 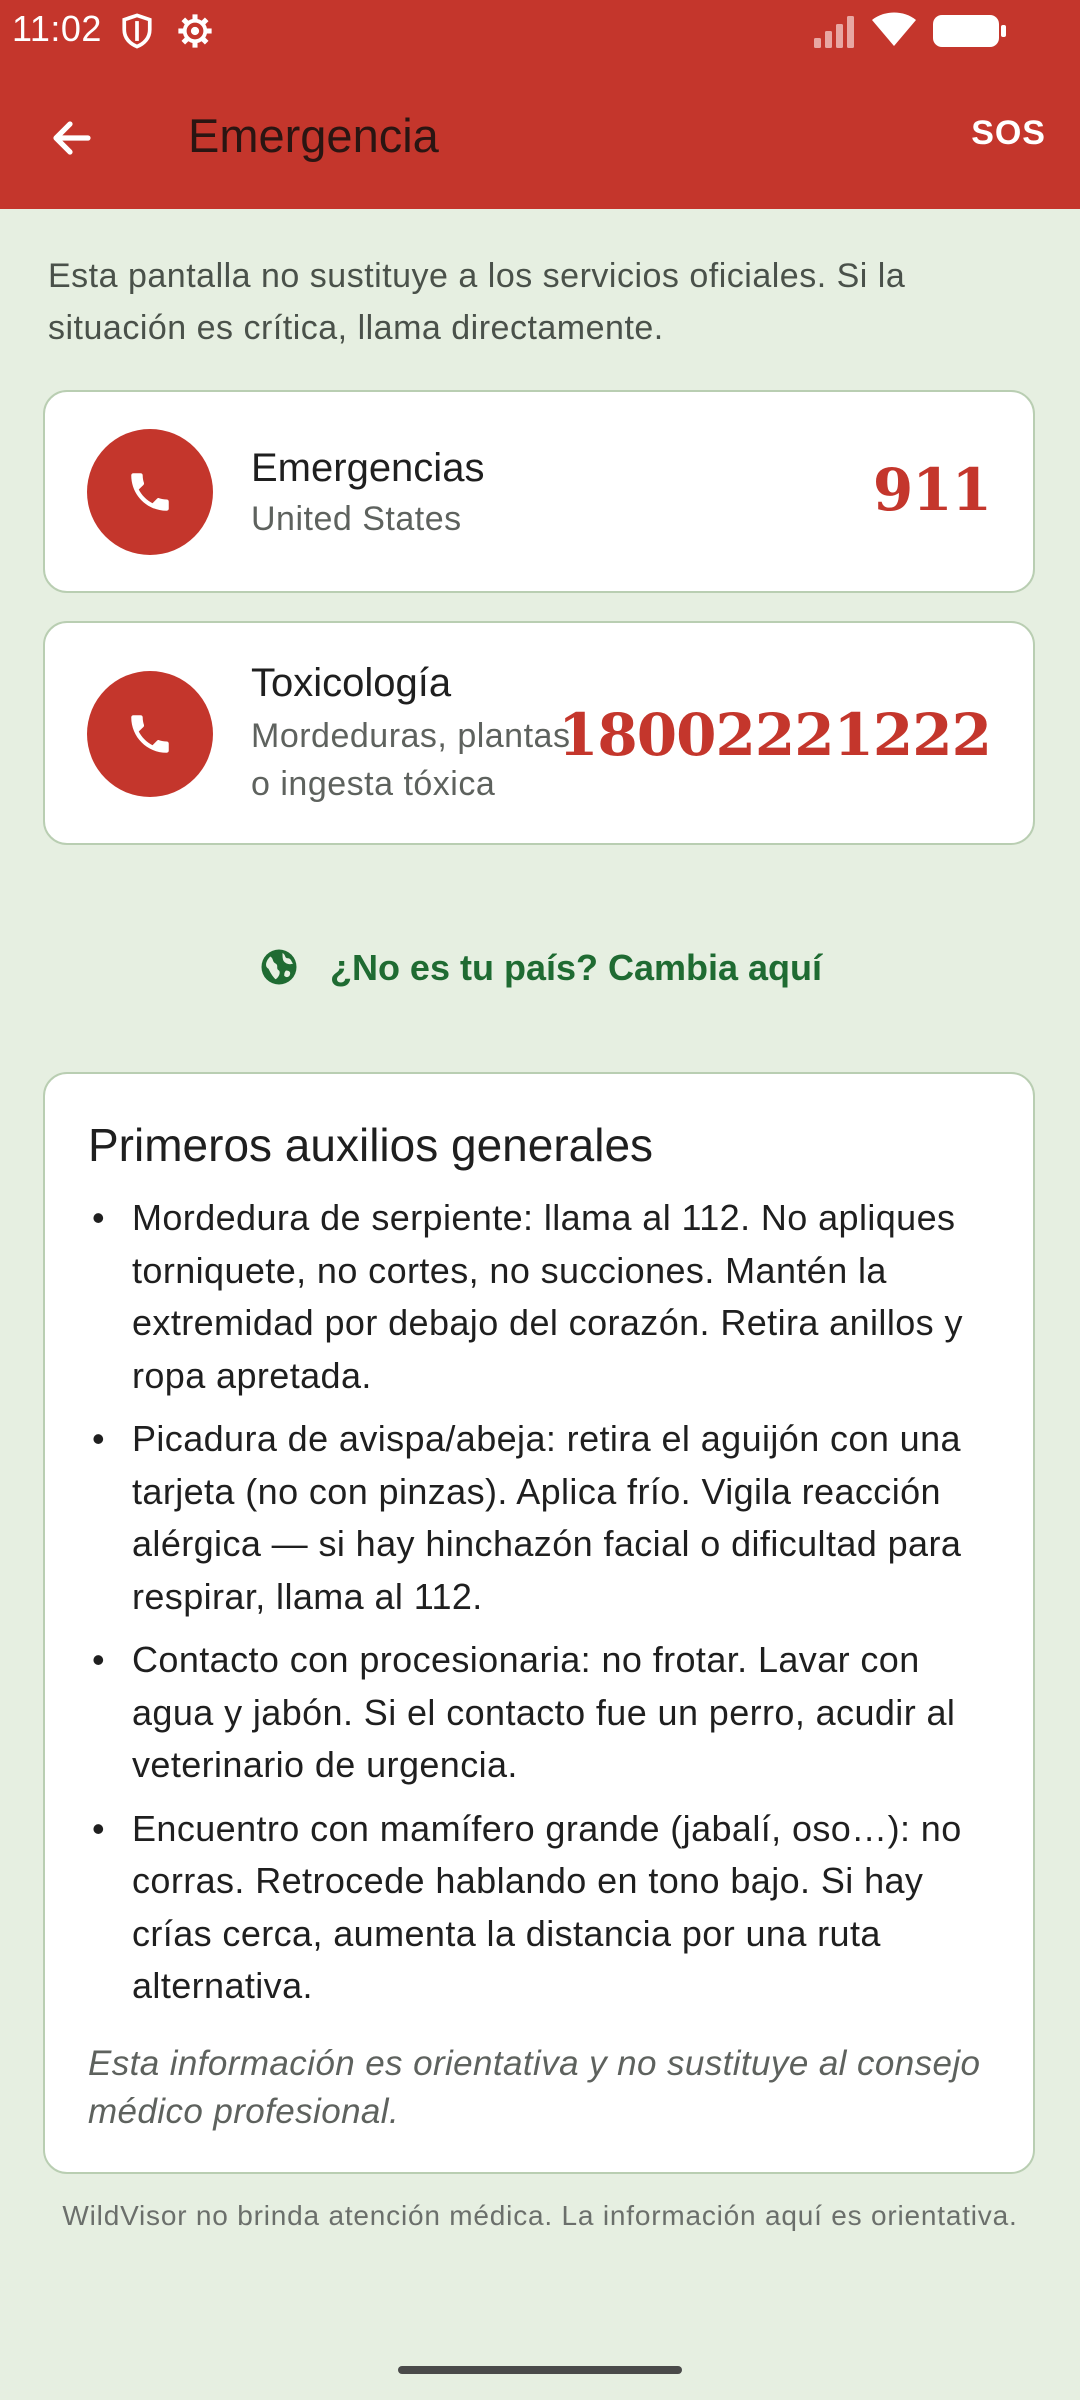 I want to click on page-title: Emergencia, so click(x=313, y=135).